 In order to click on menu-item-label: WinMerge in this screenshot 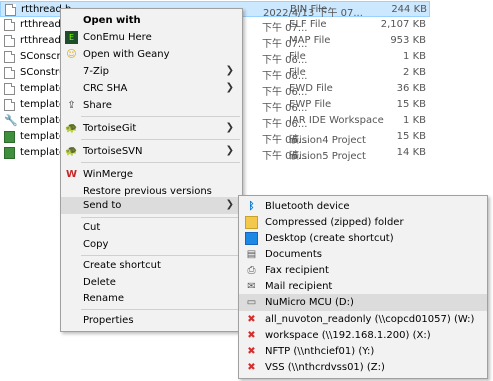, I will do `click(108, 174)`.